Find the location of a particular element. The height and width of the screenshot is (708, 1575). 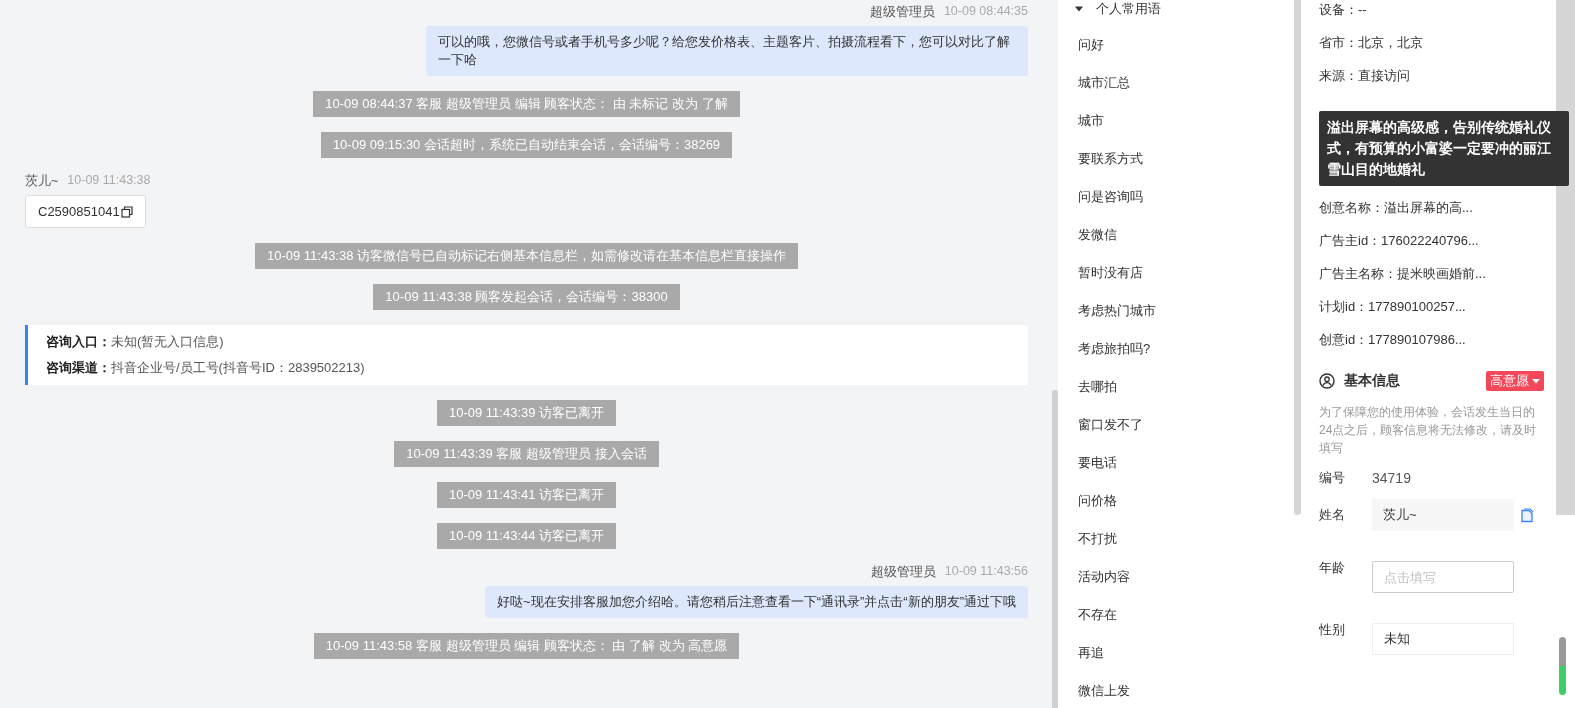

field-value: 34719 is located at coordinates (1391, 478).